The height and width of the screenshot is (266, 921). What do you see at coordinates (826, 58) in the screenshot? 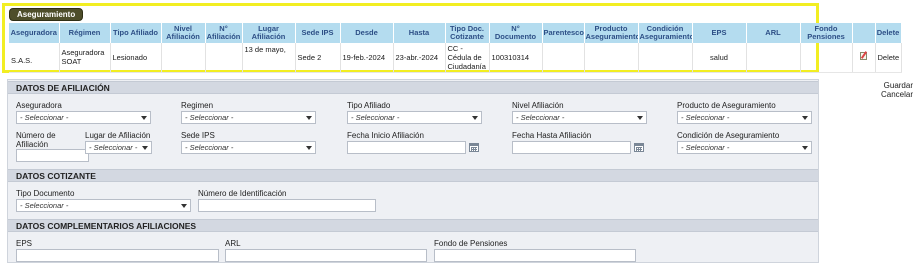
I see `cell-fondo` at bounding box center [826, 58].